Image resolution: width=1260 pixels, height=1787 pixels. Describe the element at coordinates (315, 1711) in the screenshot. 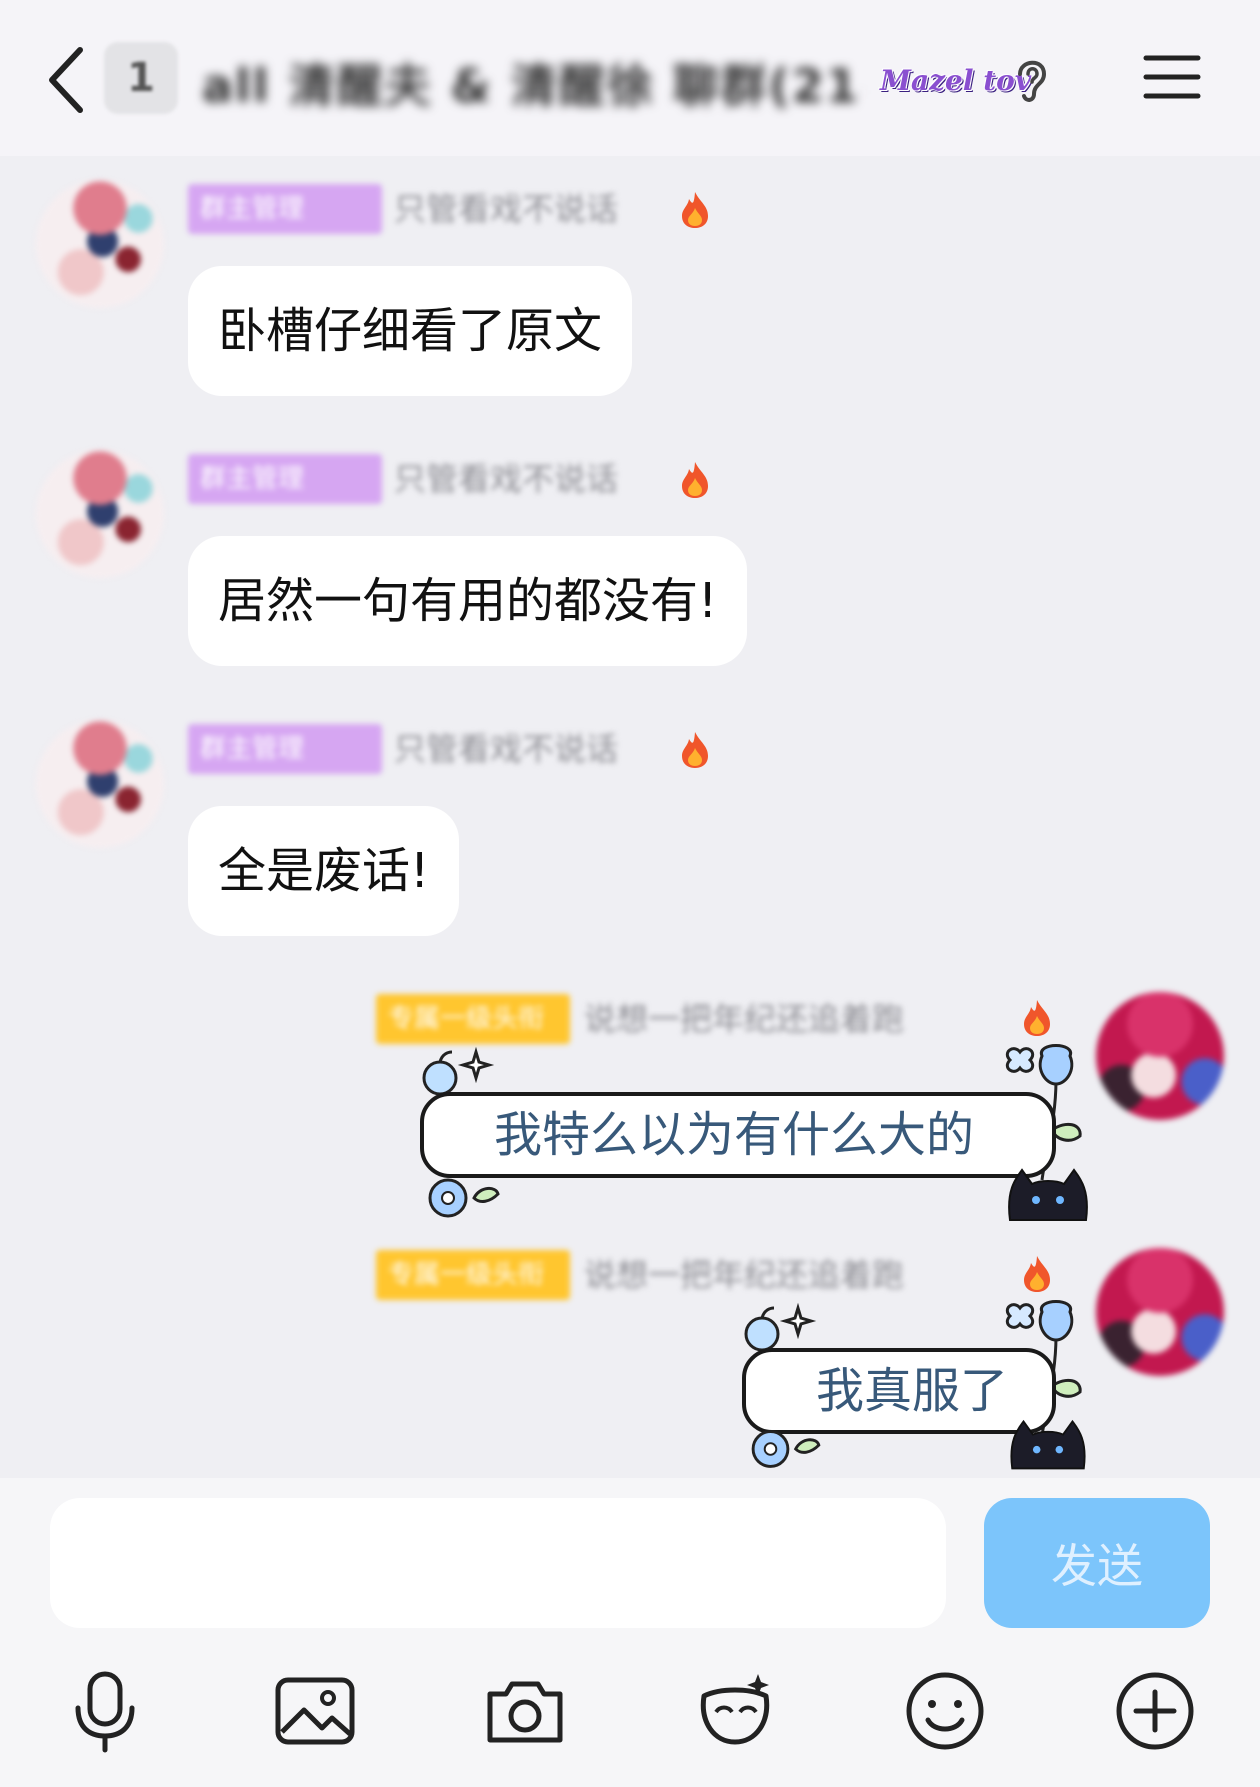

I see `image-icon` at that location.